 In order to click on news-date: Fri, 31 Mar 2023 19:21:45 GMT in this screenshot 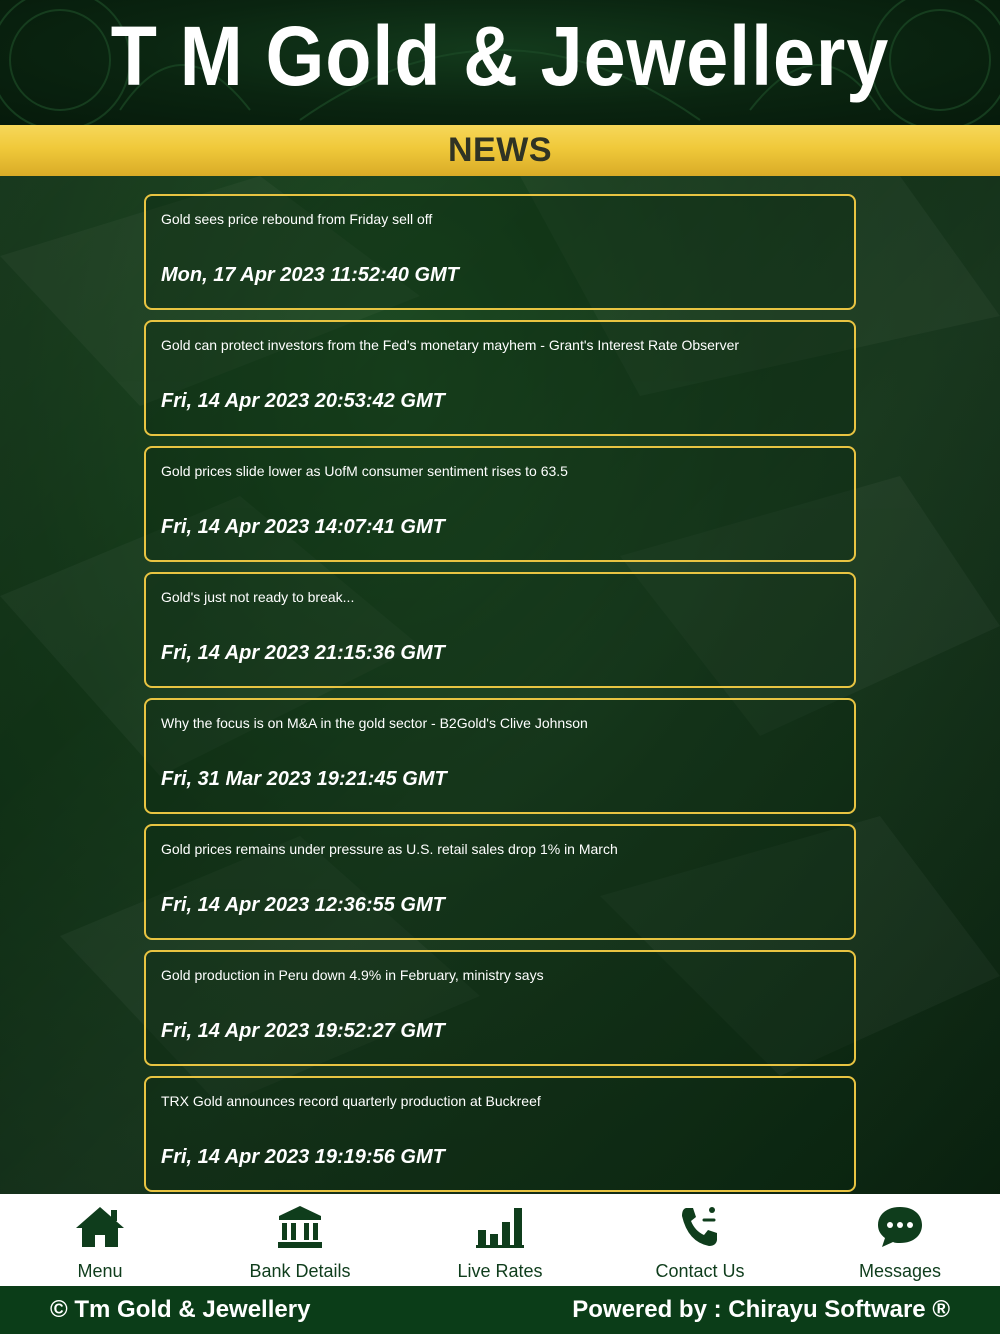, I will do `click(304, 779)`.